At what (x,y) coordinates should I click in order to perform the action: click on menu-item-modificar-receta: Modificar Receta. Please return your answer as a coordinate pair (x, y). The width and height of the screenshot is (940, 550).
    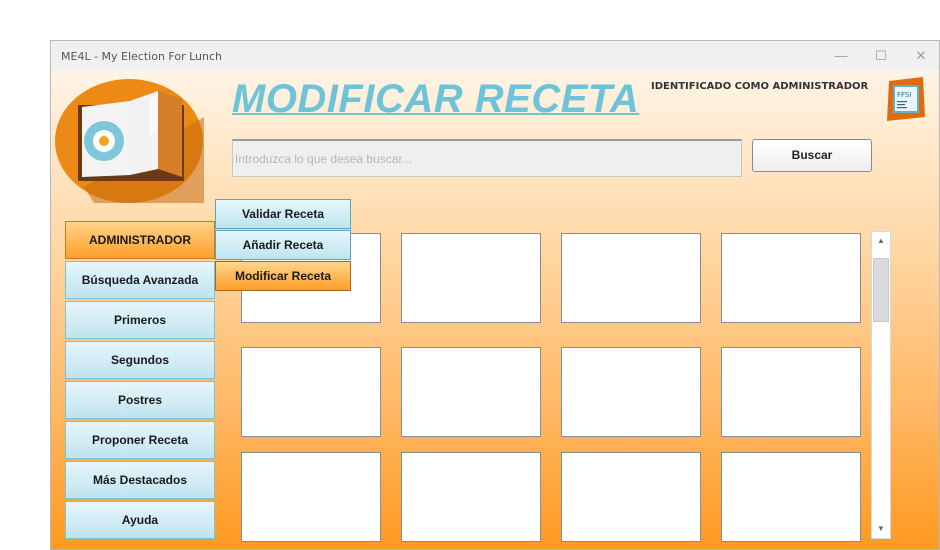
    Looking at the image, I should click on (283, 276).